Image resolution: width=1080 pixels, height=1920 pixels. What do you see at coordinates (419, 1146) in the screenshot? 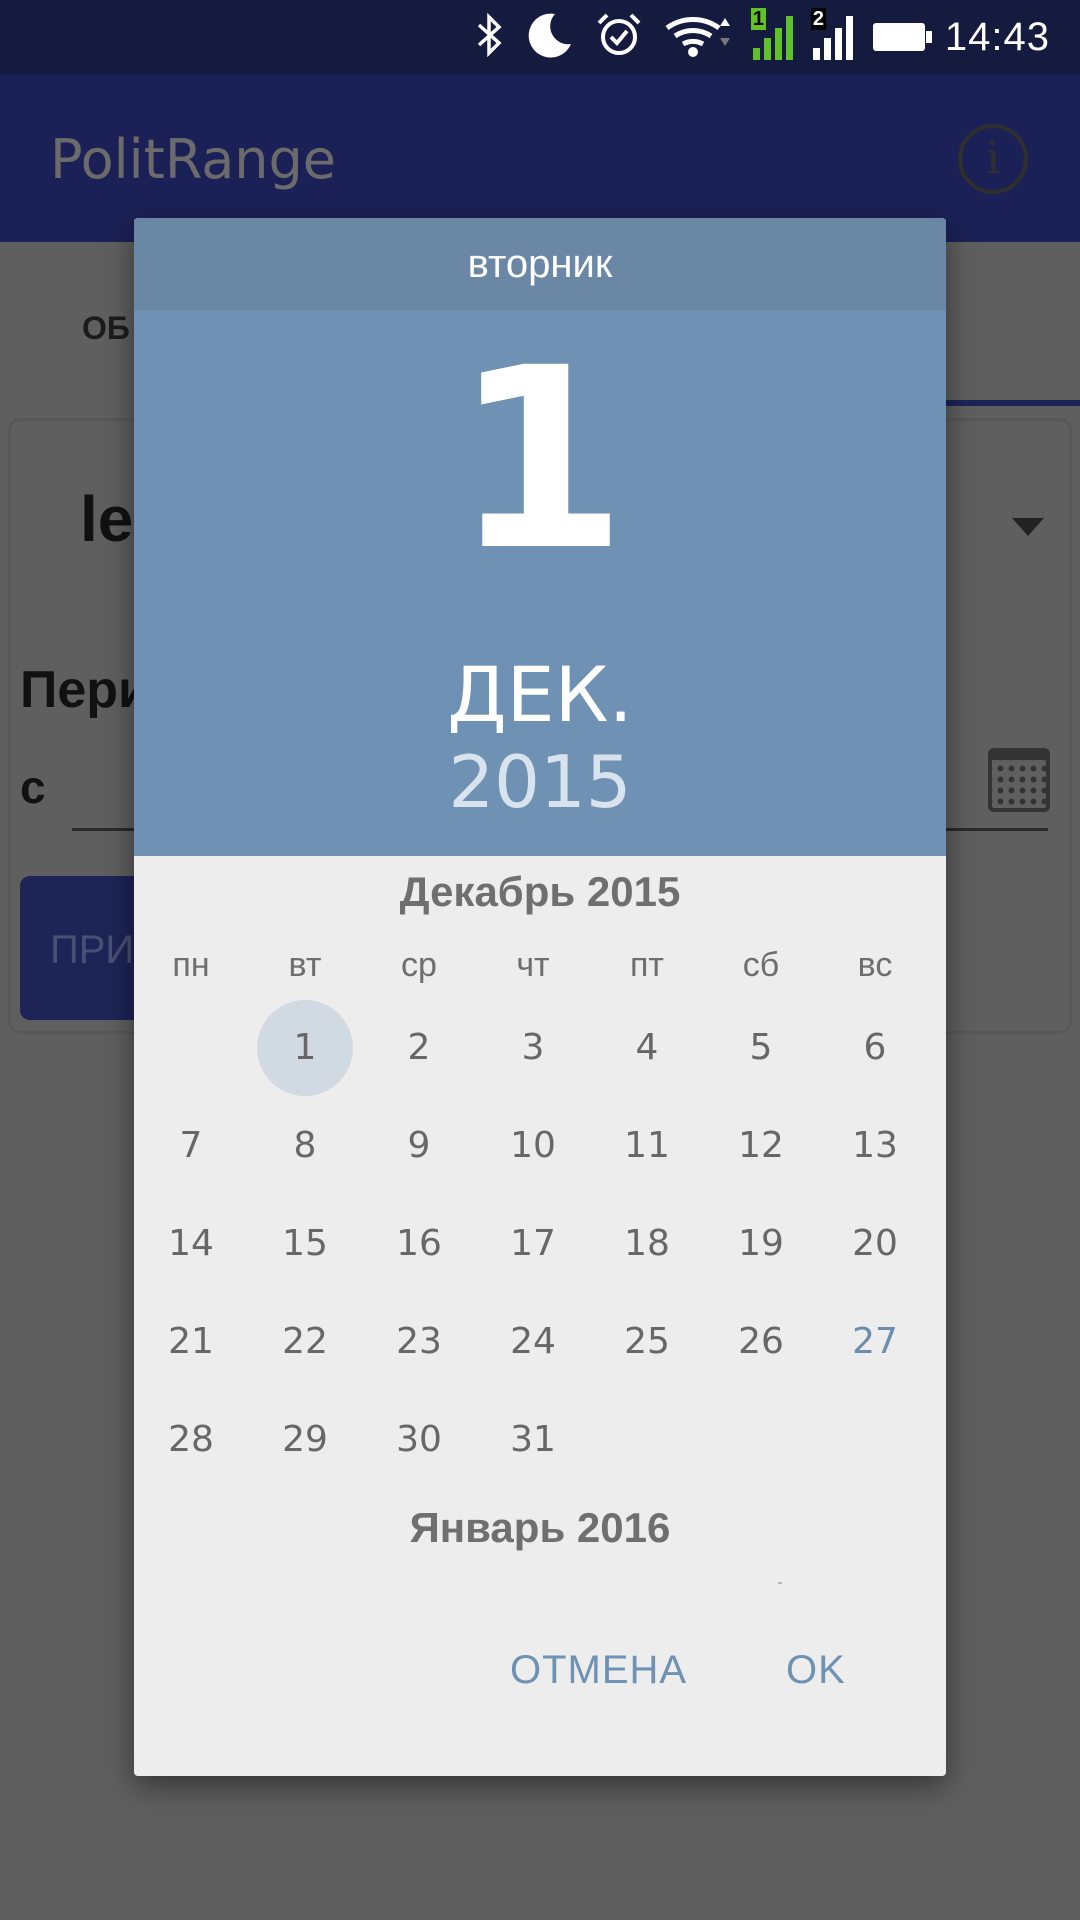
I see `calendar-day-9: 9` at bounding box center [419, 1146].